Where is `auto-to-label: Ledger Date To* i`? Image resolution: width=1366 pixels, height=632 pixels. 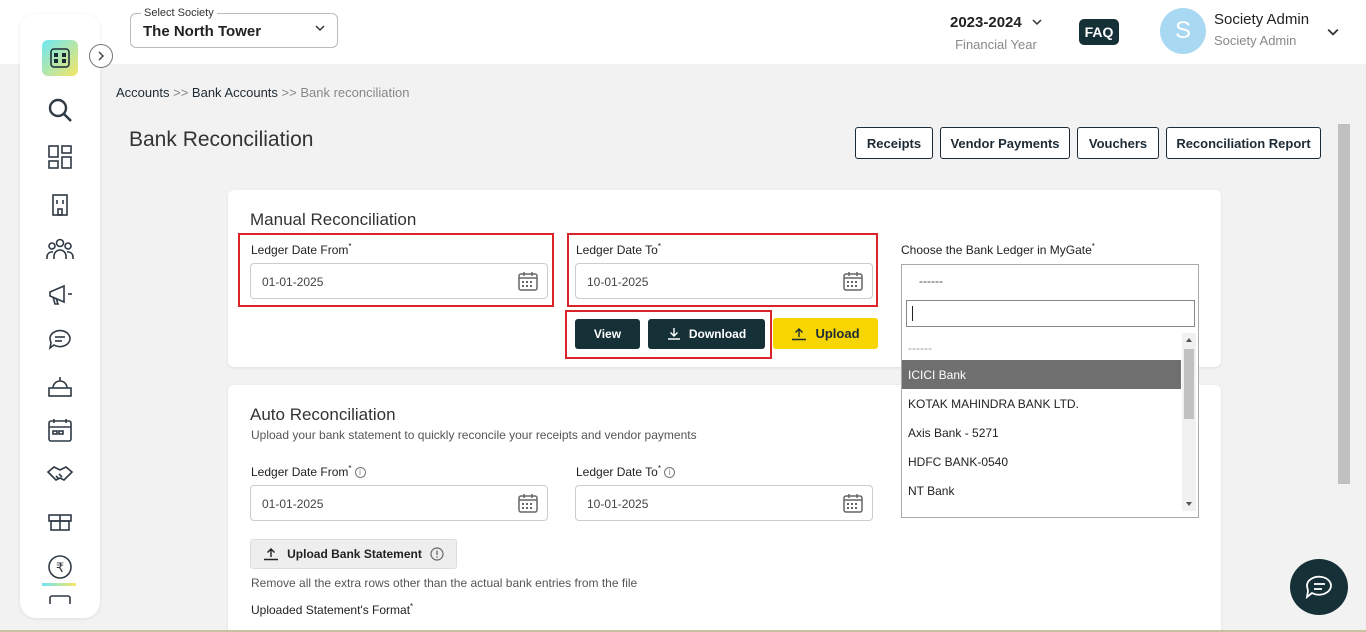 auto-to-label: Ledger Date To* i is located at coordinates (625, 471).